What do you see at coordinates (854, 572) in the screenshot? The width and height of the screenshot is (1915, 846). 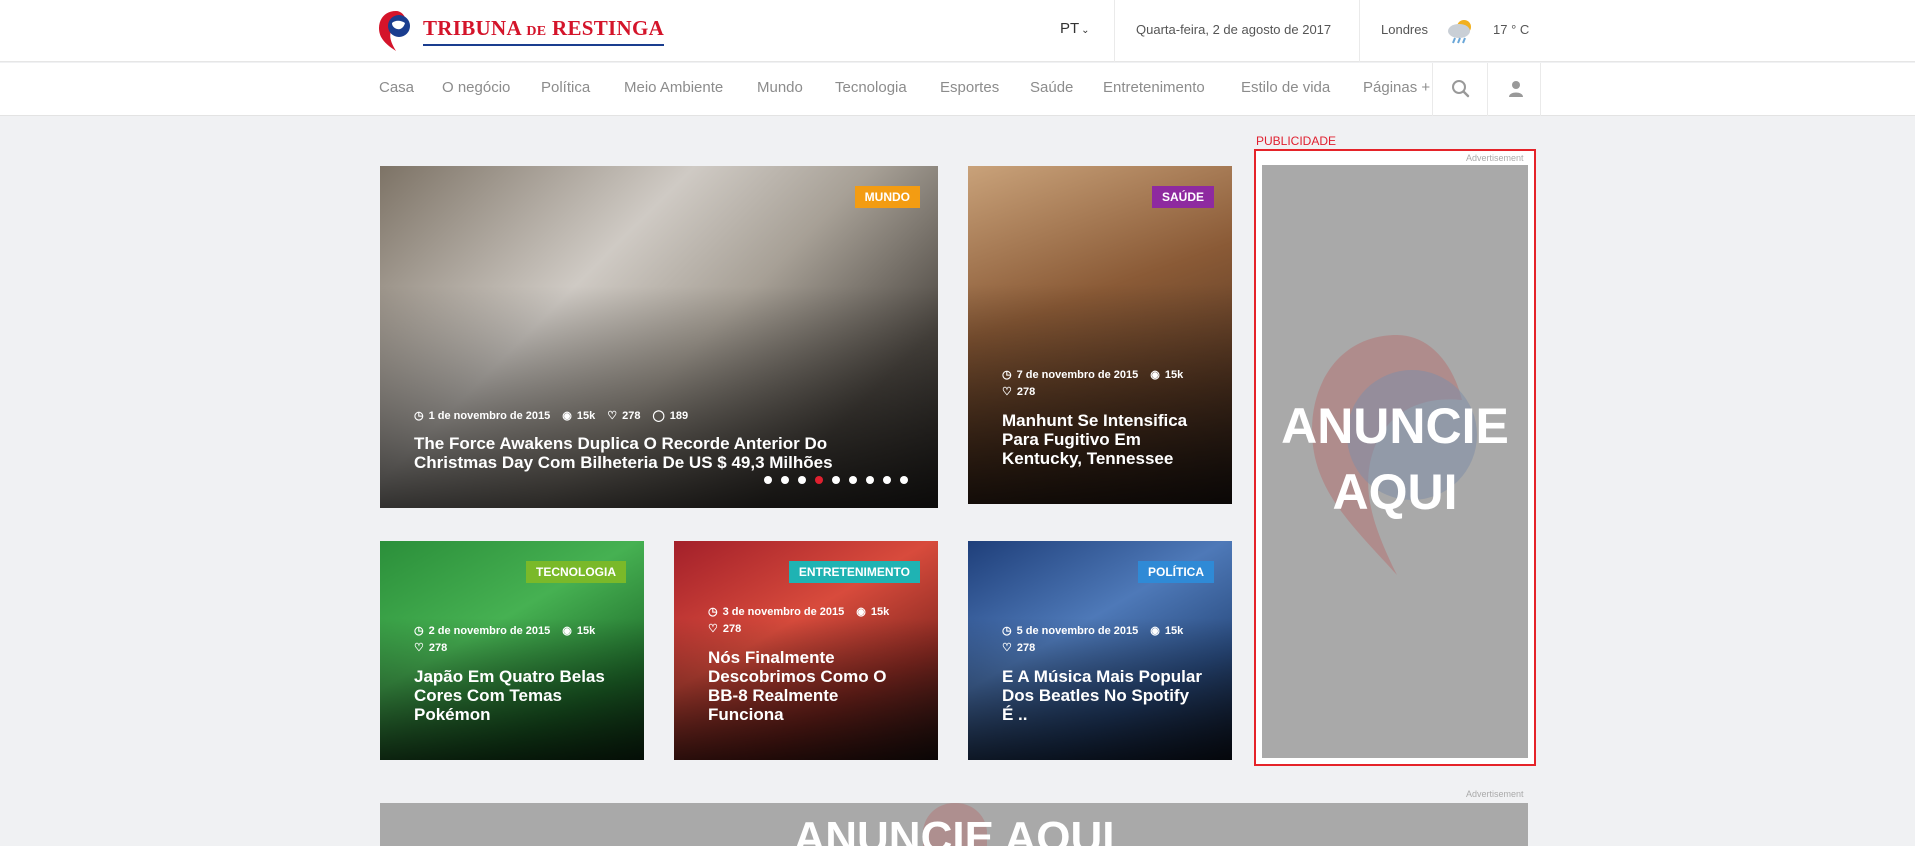 I see `category-badge: ENTRETENIMENTO` at bounding box center [854, 572].